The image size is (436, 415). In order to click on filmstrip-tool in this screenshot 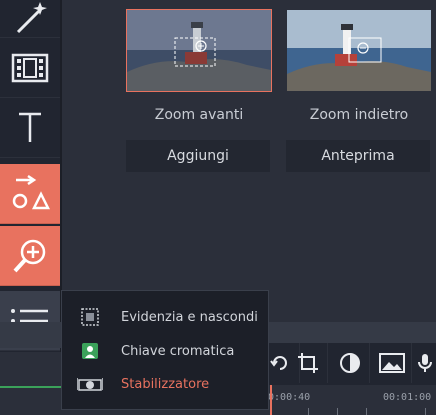, I will do `click(30, 68)`.